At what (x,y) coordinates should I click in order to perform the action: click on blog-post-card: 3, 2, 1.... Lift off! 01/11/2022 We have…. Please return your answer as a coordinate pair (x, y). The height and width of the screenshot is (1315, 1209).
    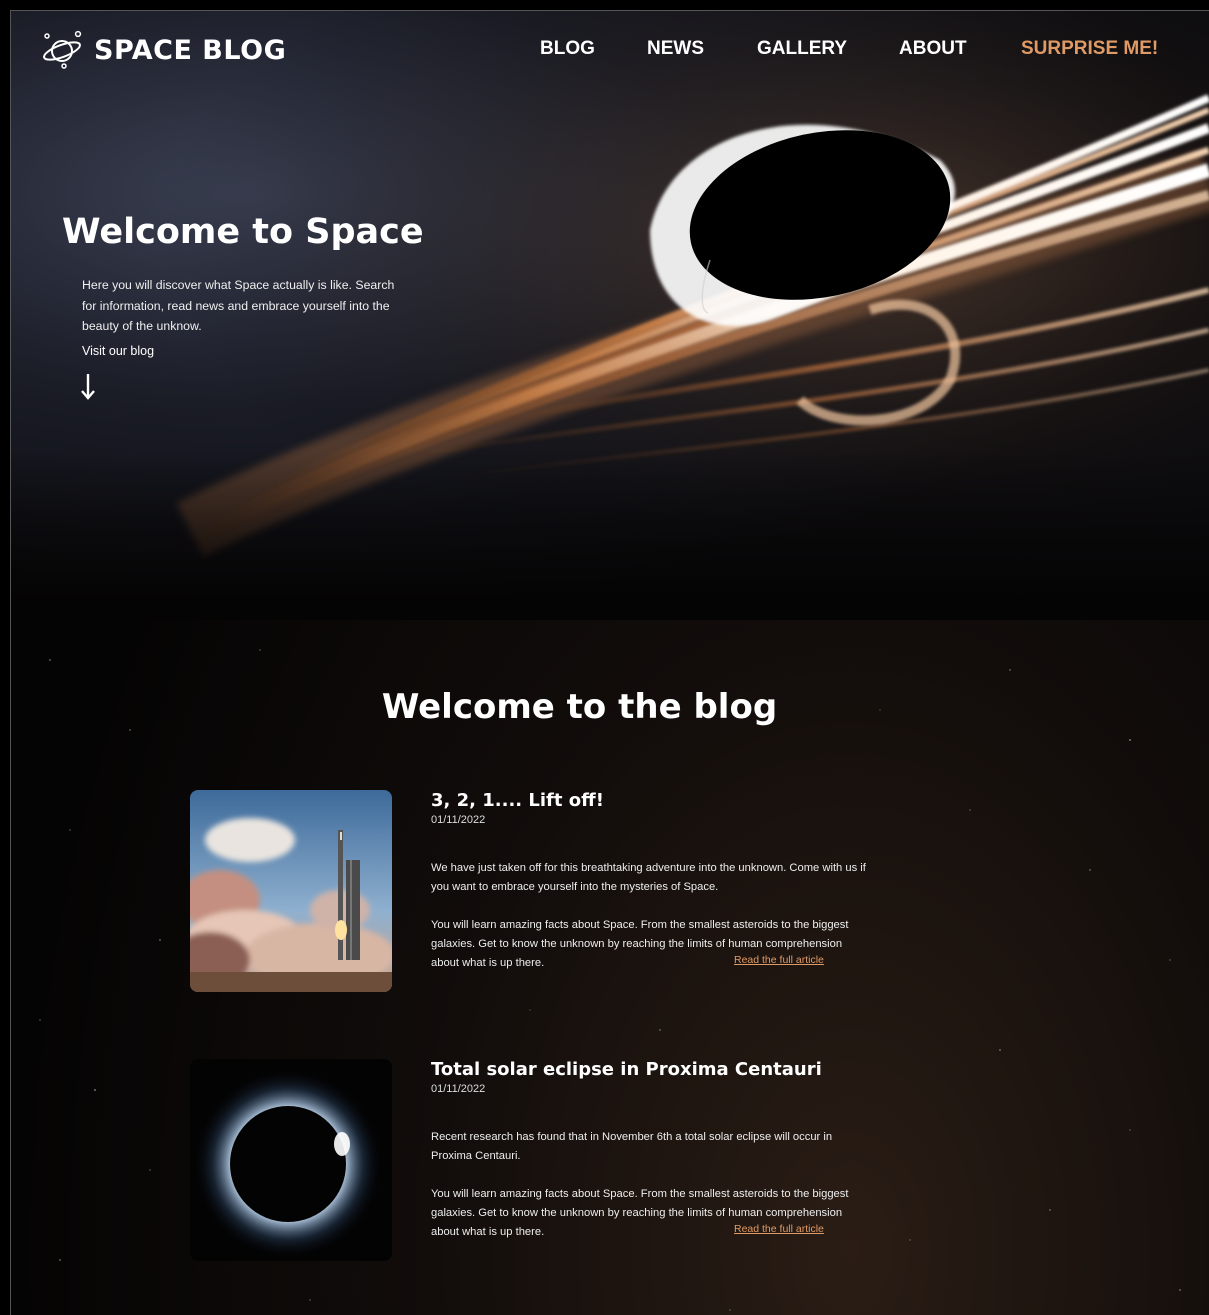
    Looking at the image, I should click on (540, 891).